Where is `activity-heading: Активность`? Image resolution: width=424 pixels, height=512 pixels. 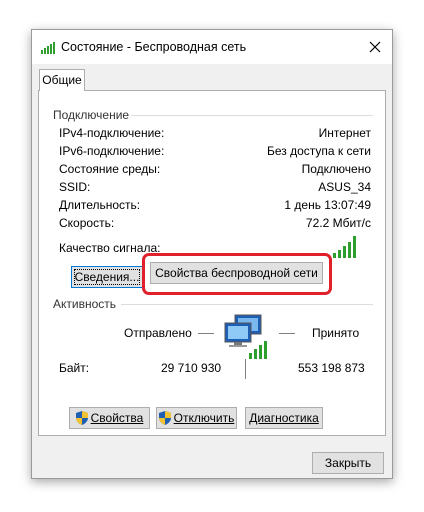 activity-heading: Активность is located at coordinates (85, 304).